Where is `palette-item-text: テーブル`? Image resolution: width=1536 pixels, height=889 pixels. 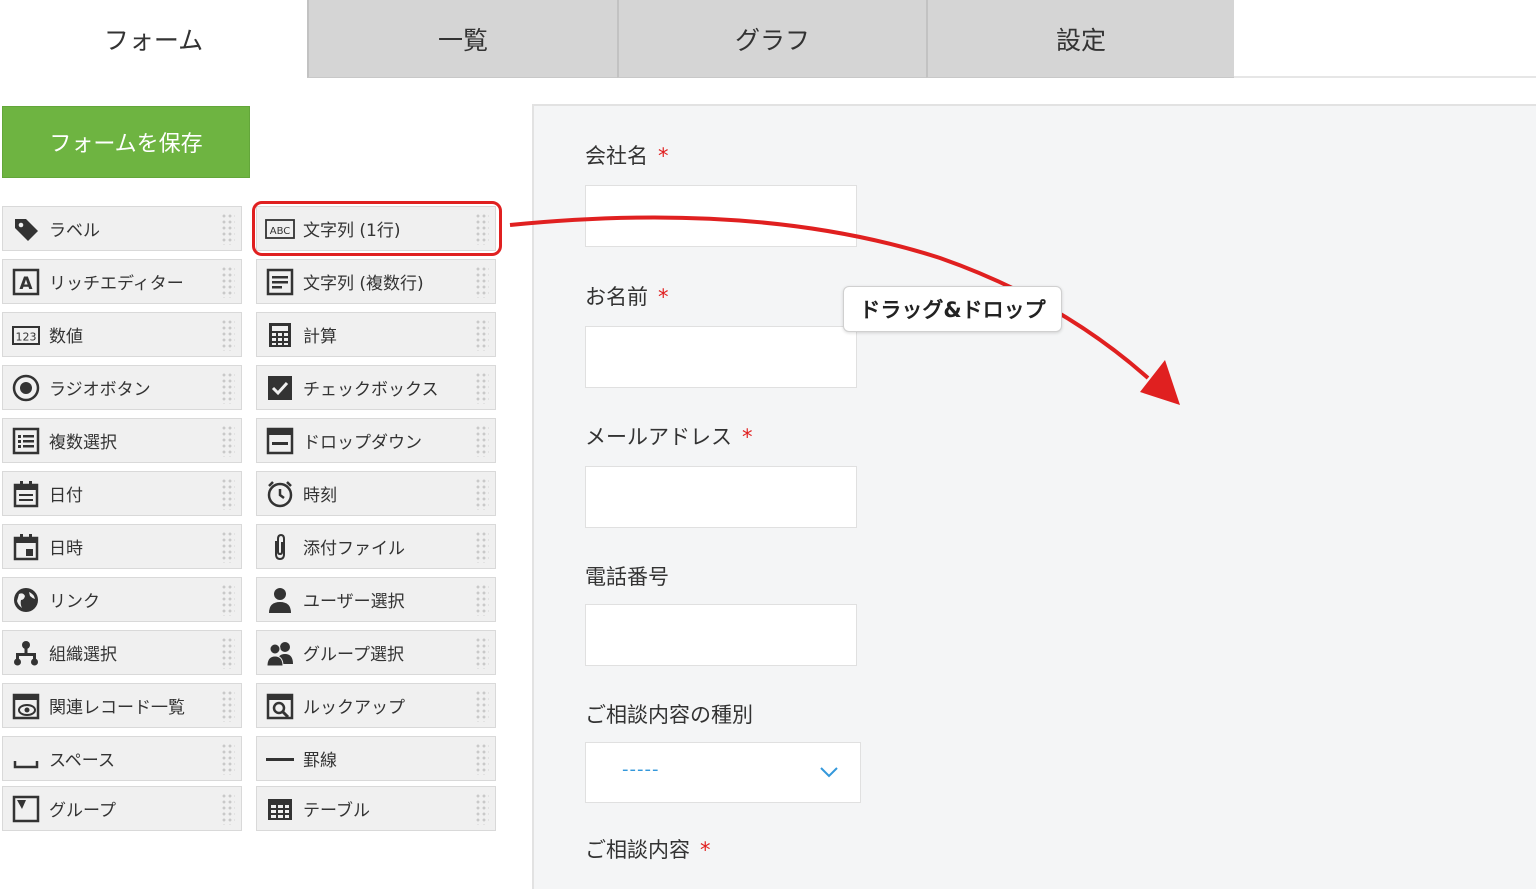 palette-item-text: テーブル is located at coordinates (336, 811).